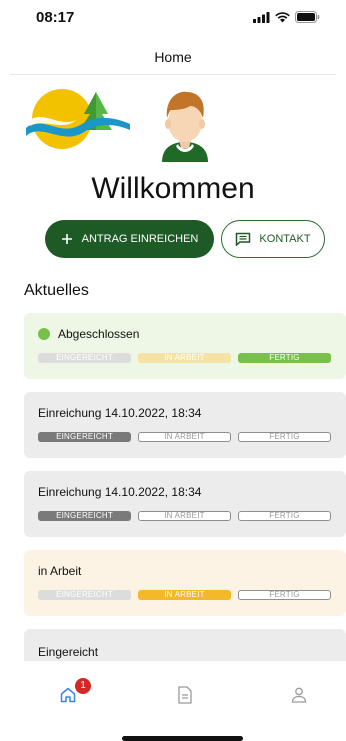 Image resolution: width=346 pixels, height=741 pixels. What do you see at coordinates (83, 686) in the screenshot?
I see `notification-badge: 1` at bounding box center [83, 686].